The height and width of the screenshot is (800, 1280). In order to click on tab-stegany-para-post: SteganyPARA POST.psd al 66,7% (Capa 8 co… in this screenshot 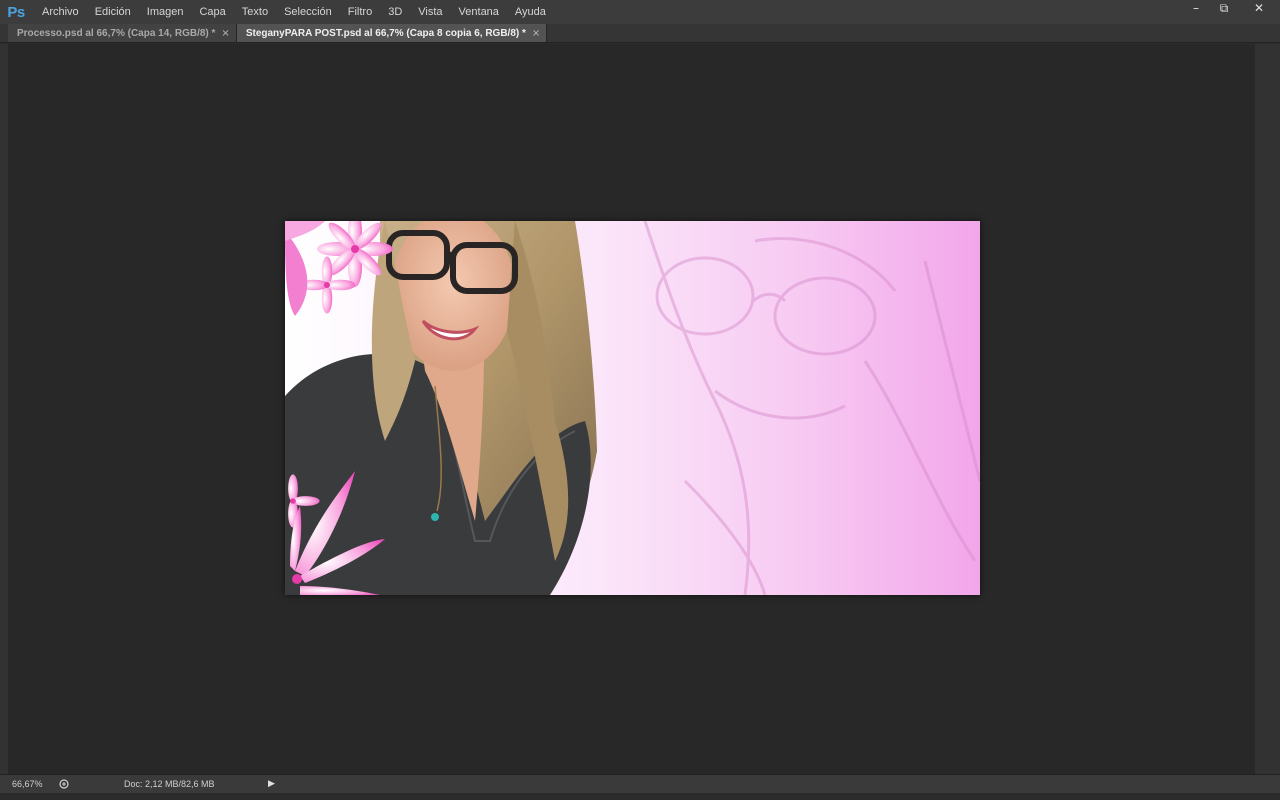, I will do `click(392, 33)`.